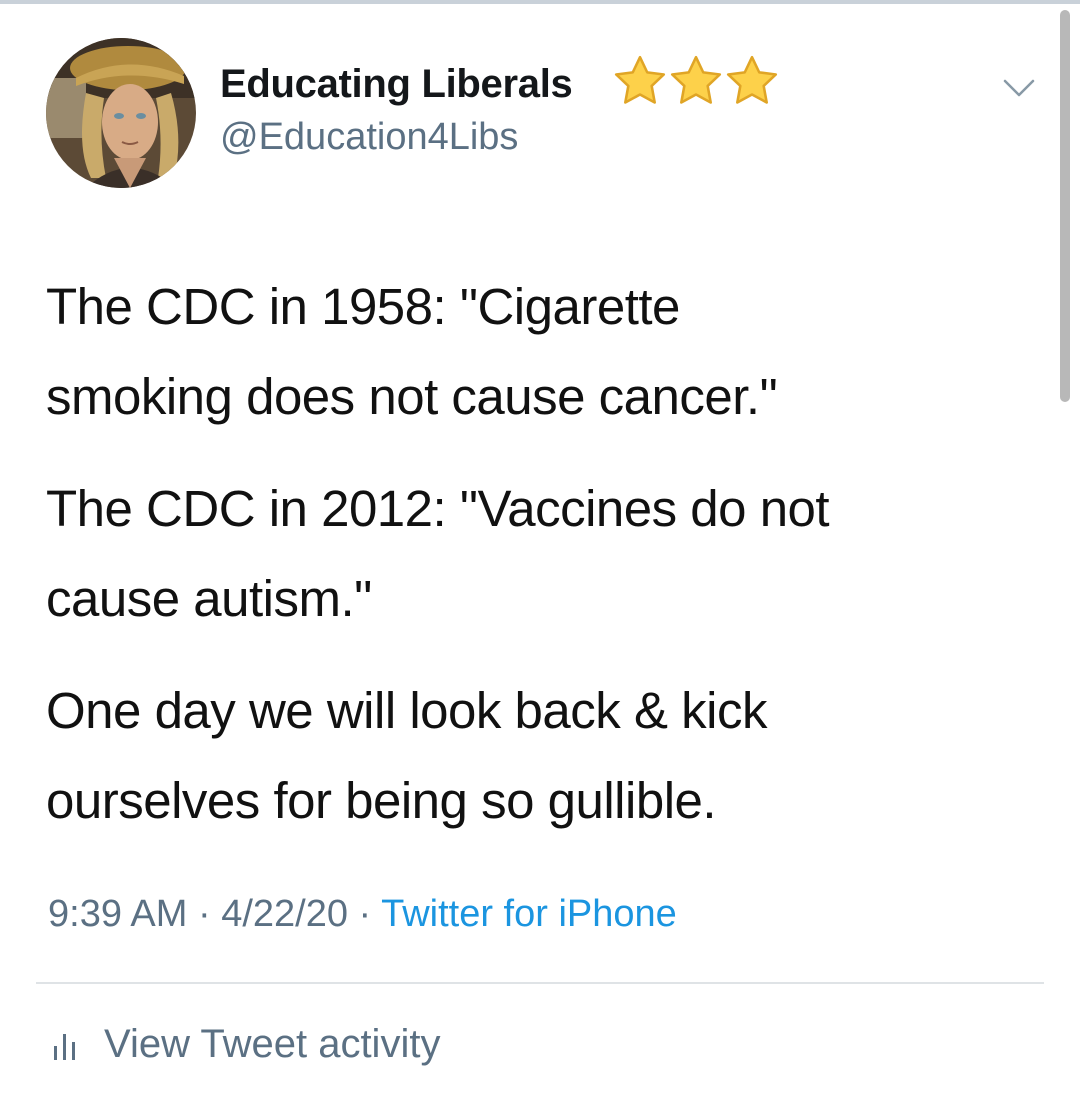 The width and height of the screenshot is (1080, 1100). What do you see at coordinates (1065, 206) in the screenshot?
I see `scrollbar` at bounding box center [1065, 206].